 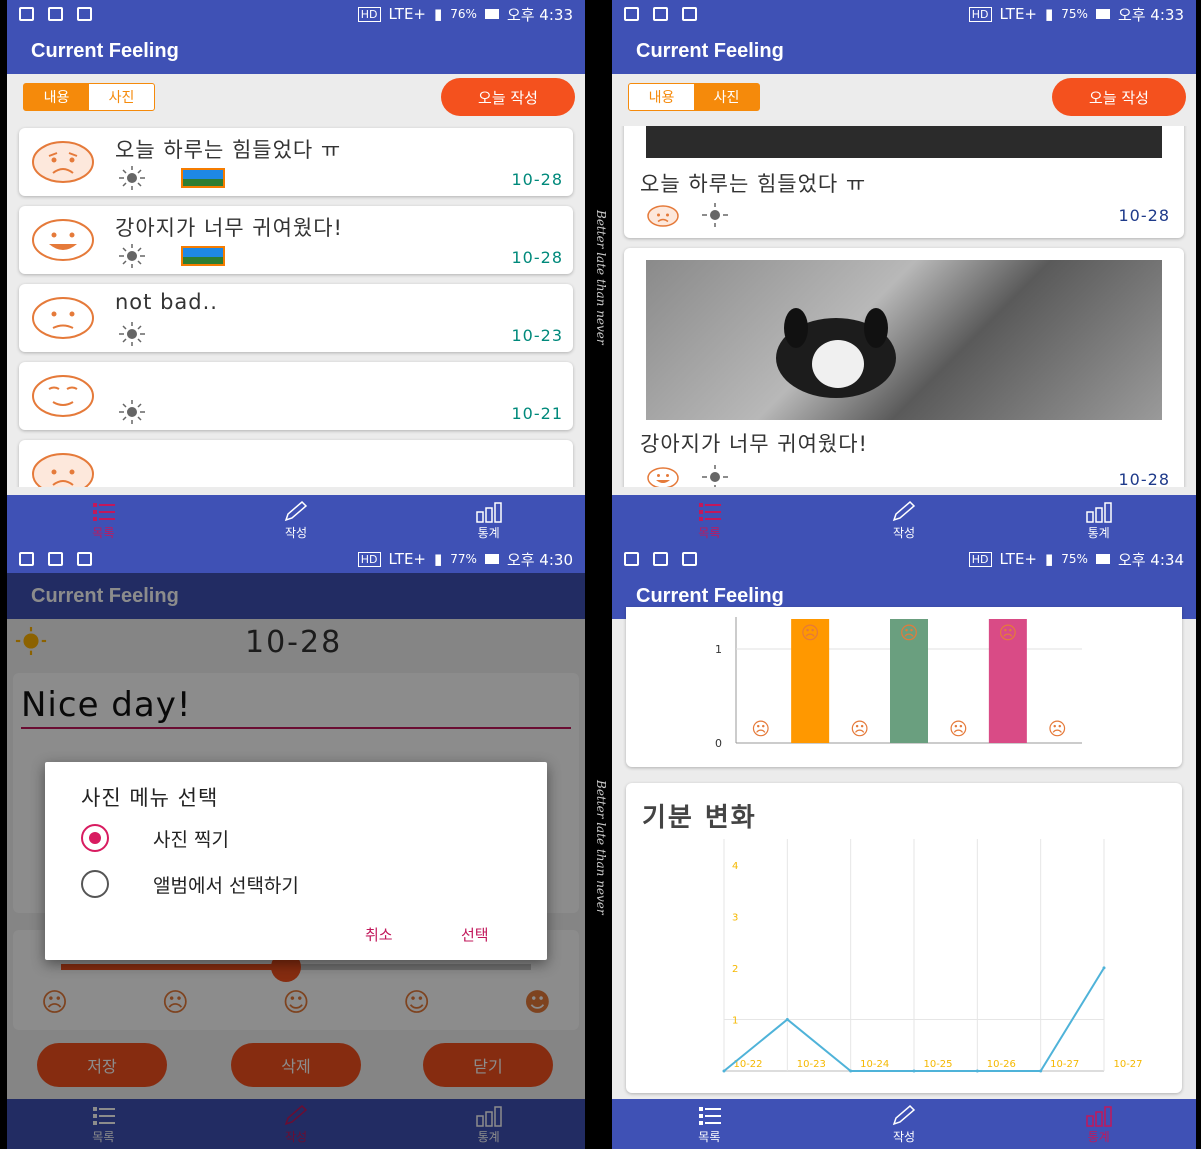 I want to click on smile-face-icon, so click(x=63, y=396).